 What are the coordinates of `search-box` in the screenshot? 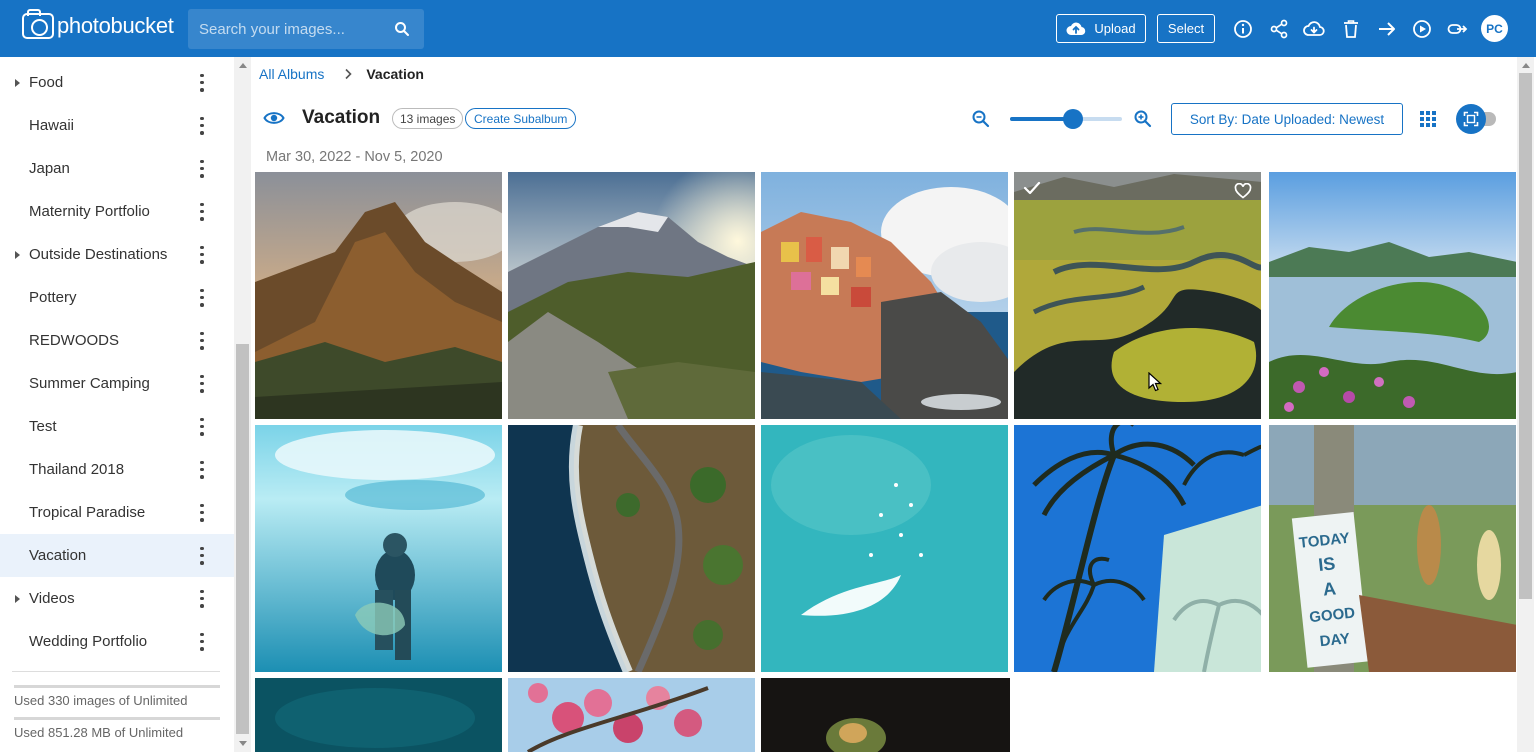 It's located at (306, 29).